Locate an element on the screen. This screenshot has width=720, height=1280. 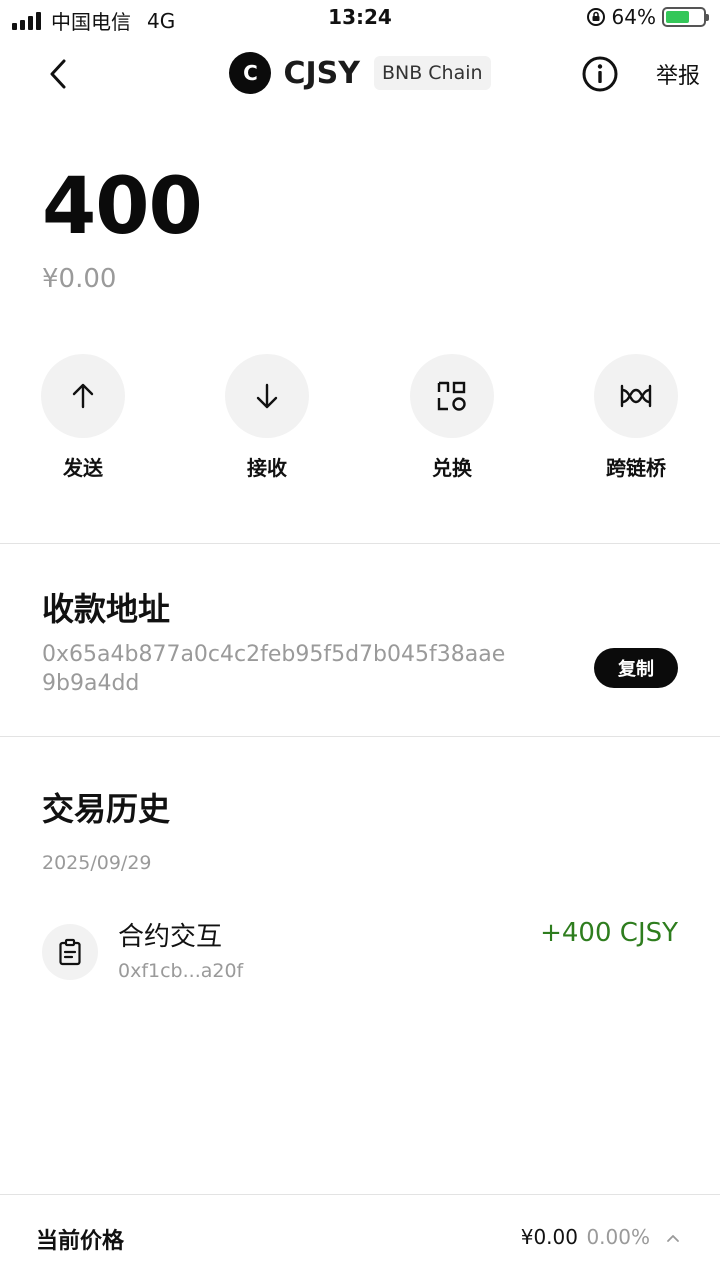
price-value: ¥0.00 is located at coordinates (549, 1237).